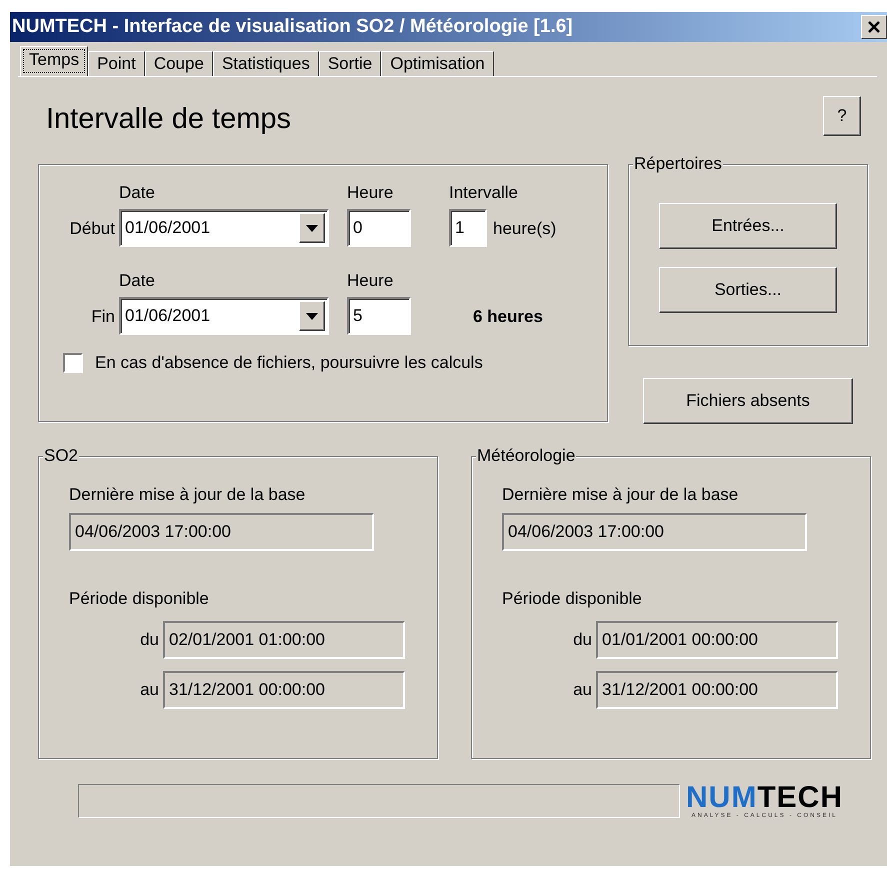 The image size is (887, 869). I want to click on section-heading: Intervalle de temps, so click(169, 119).